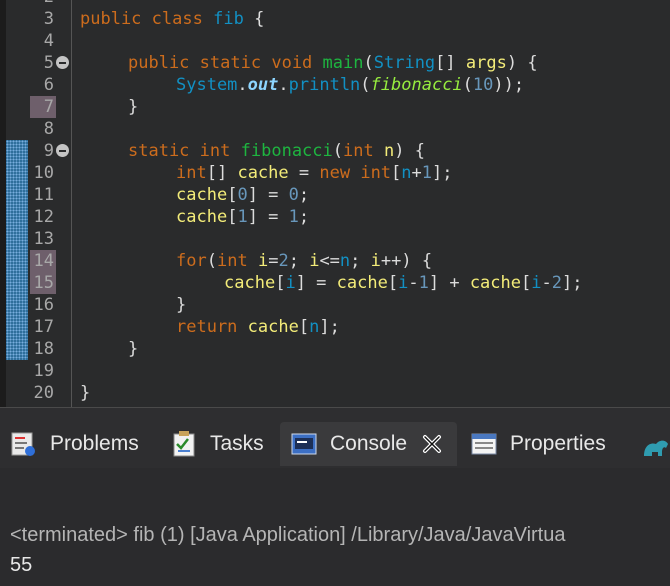 The height and width of the screenshot is (586, 670). Describe the element at coordinates (94, 443) in the screenshot. I see `tab-label: Problems` at that location.